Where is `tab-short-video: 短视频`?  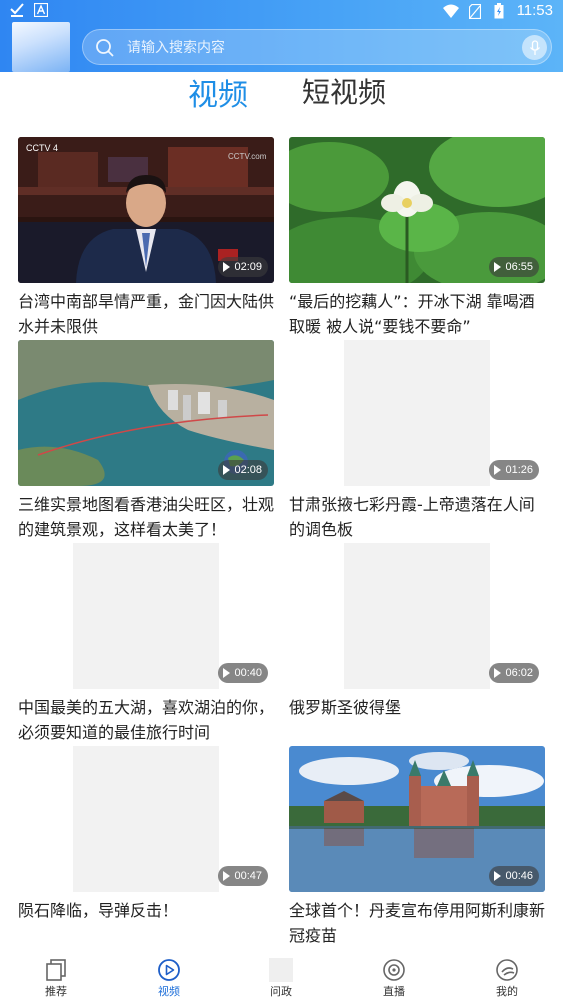
tab-short-video: 短视频 is located at coordinates (344, 93).